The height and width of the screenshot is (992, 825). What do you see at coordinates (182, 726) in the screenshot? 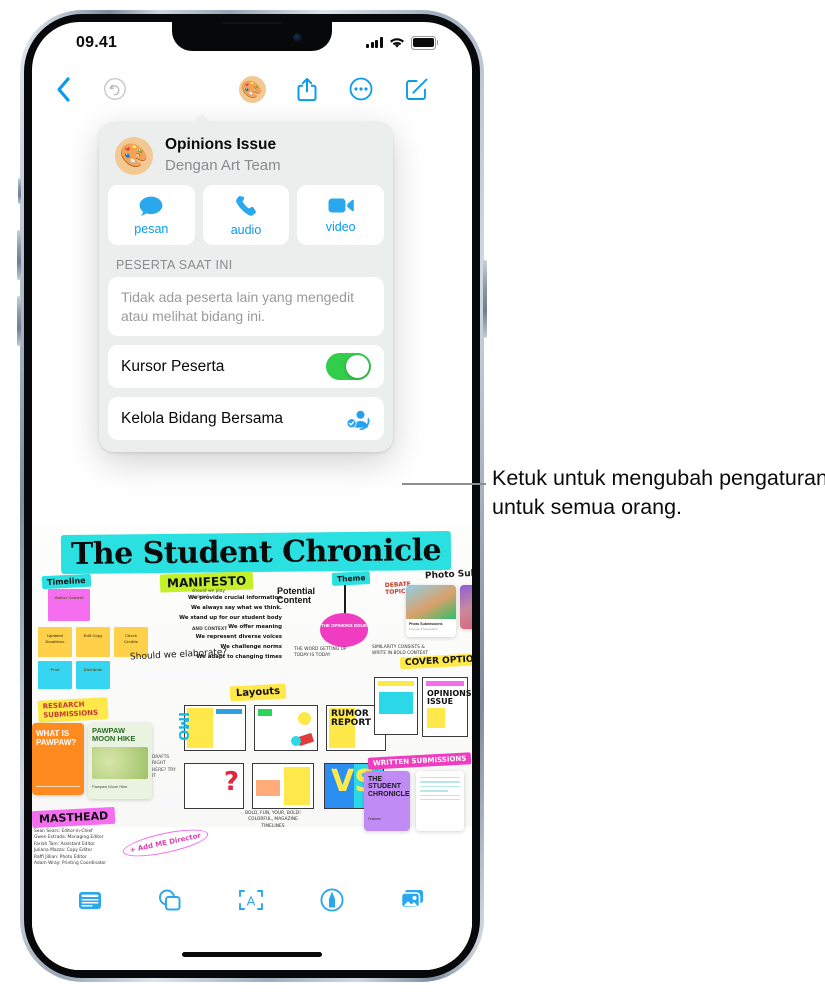
I see `layout-word: IMO` at bounding box center [182, 726].